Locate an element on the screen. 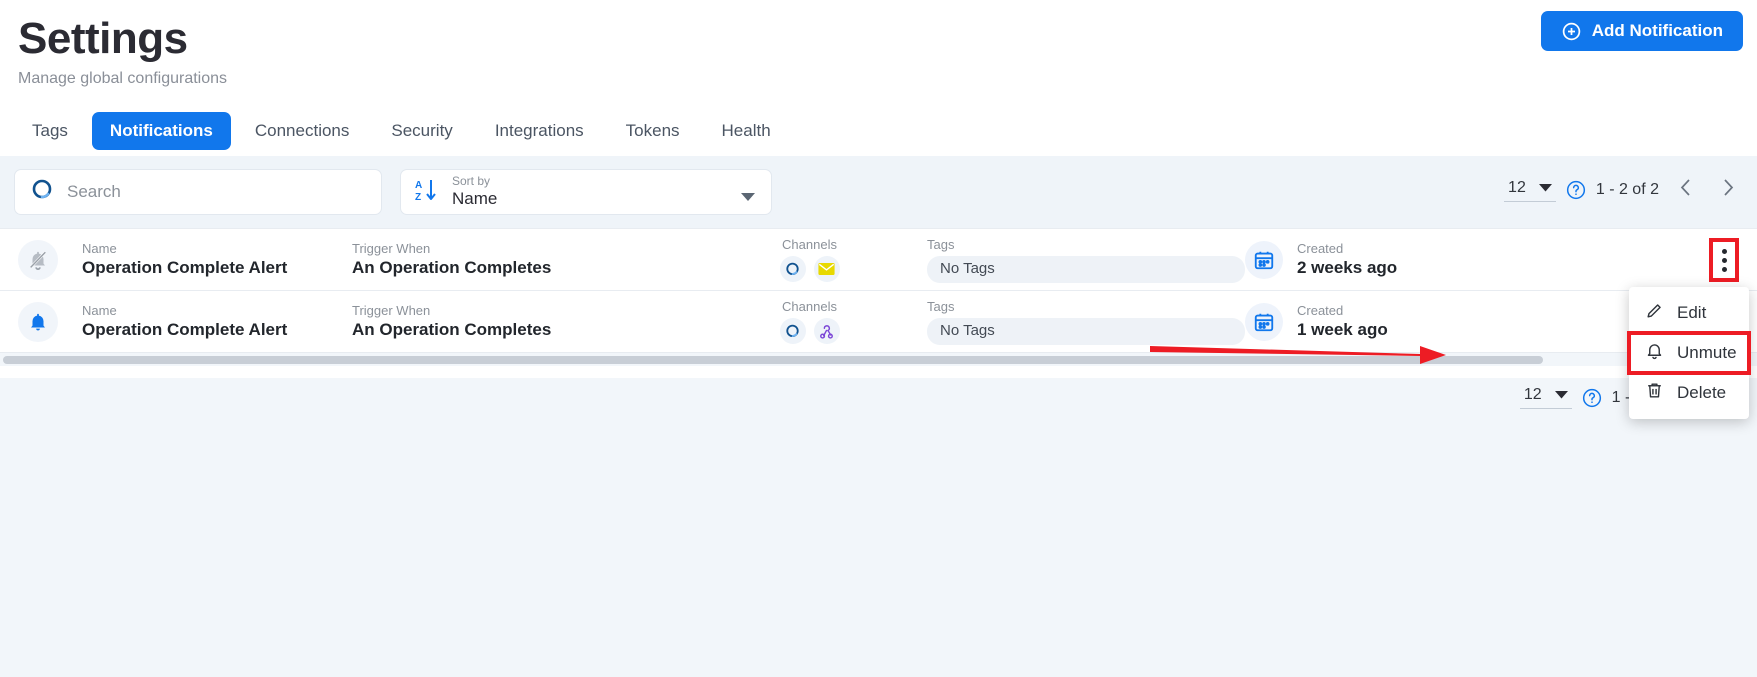 This screenshot has width=1757, height=677. context-menu-item-delete: Delete is located at coordinates (1689, 393).